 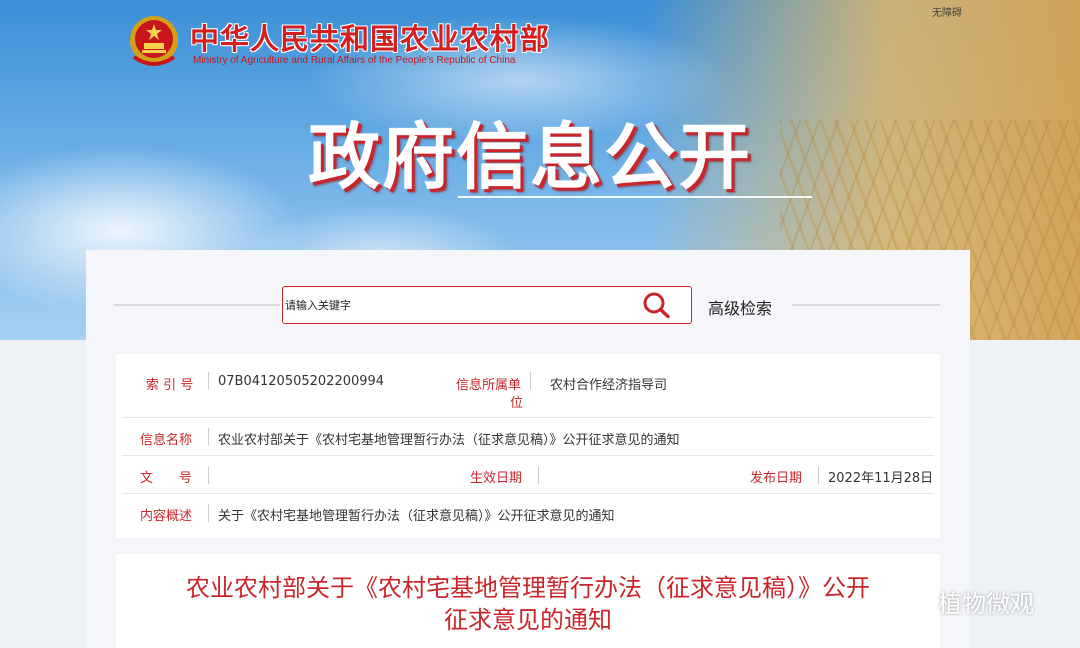 What do you see at coordinates (947, 11) in the screenshot?
I see `accessibility-link: 无障碍` at bounding box center [947, 11].